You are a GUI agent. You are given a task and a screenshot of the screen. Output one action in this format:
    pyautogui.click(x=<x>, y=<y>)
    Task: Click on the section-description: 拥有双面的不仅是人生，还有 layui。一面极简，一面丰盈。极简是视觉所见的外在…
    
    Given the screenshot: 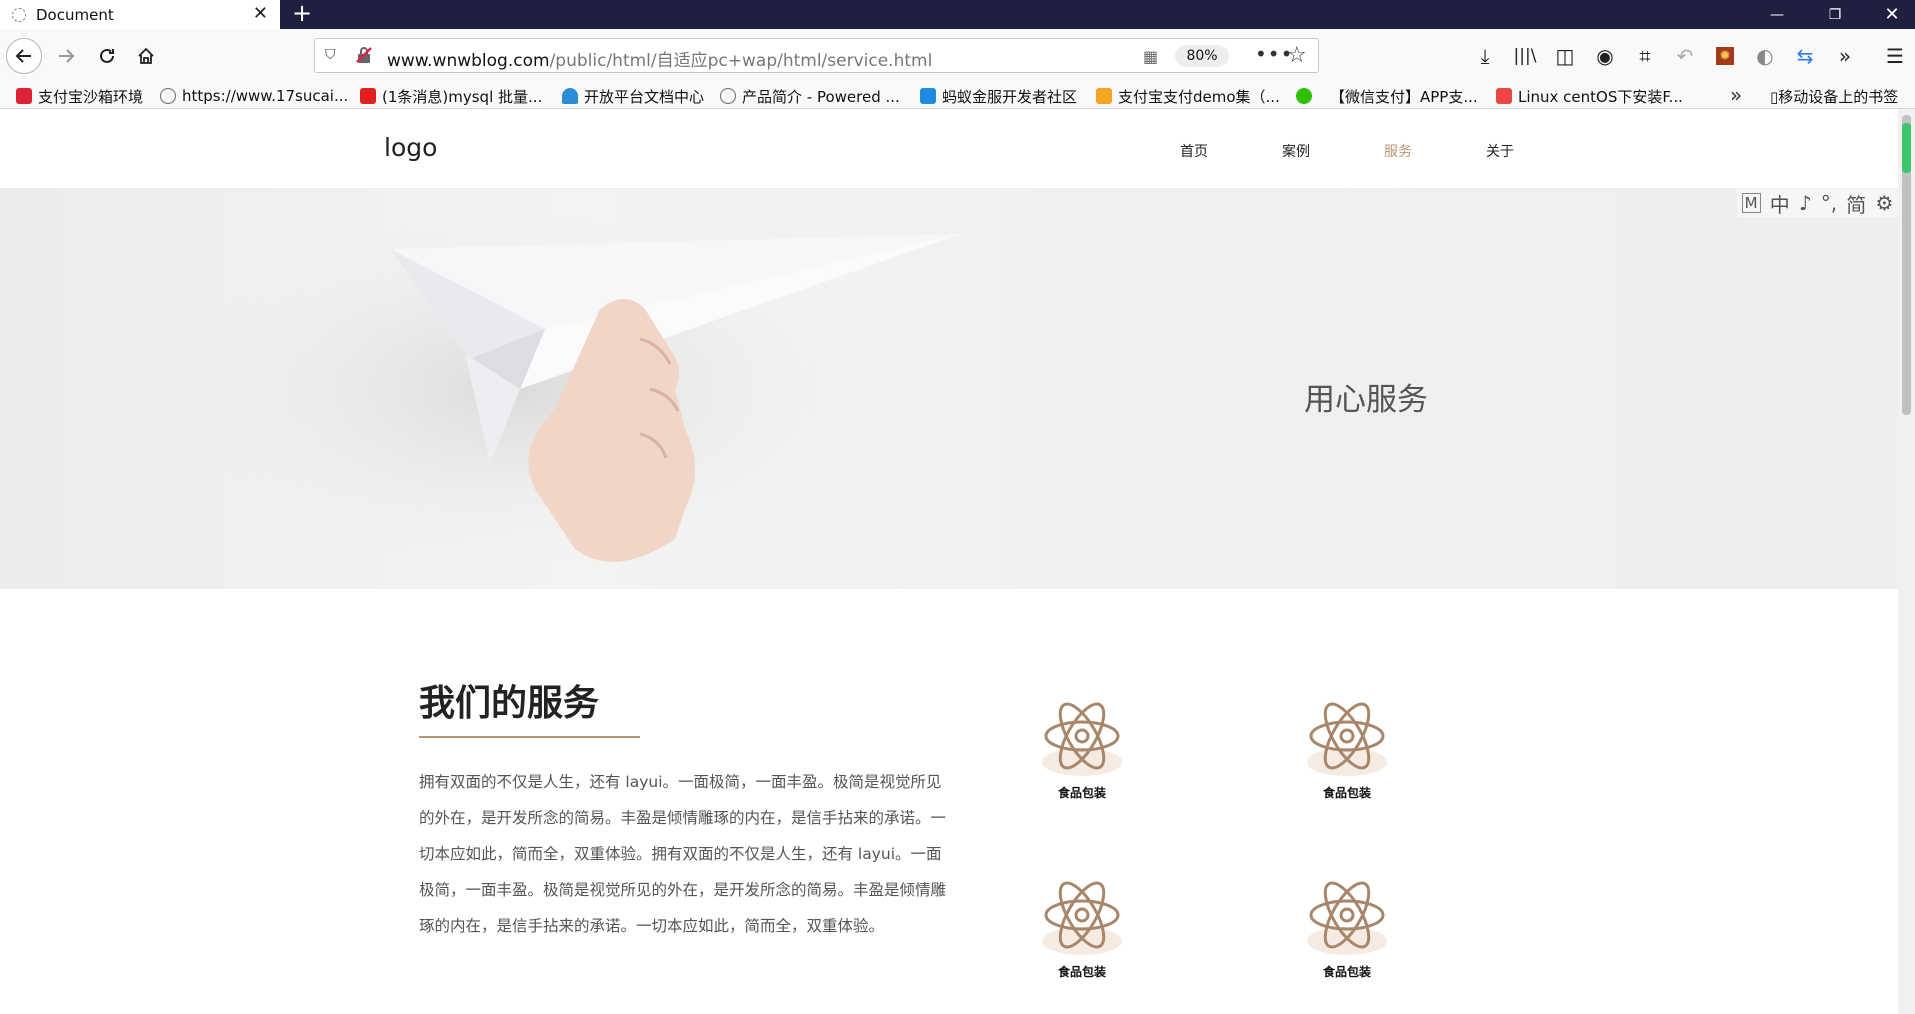 What is the action you would take?
    pyautogui.click(x=683, y=854)
    